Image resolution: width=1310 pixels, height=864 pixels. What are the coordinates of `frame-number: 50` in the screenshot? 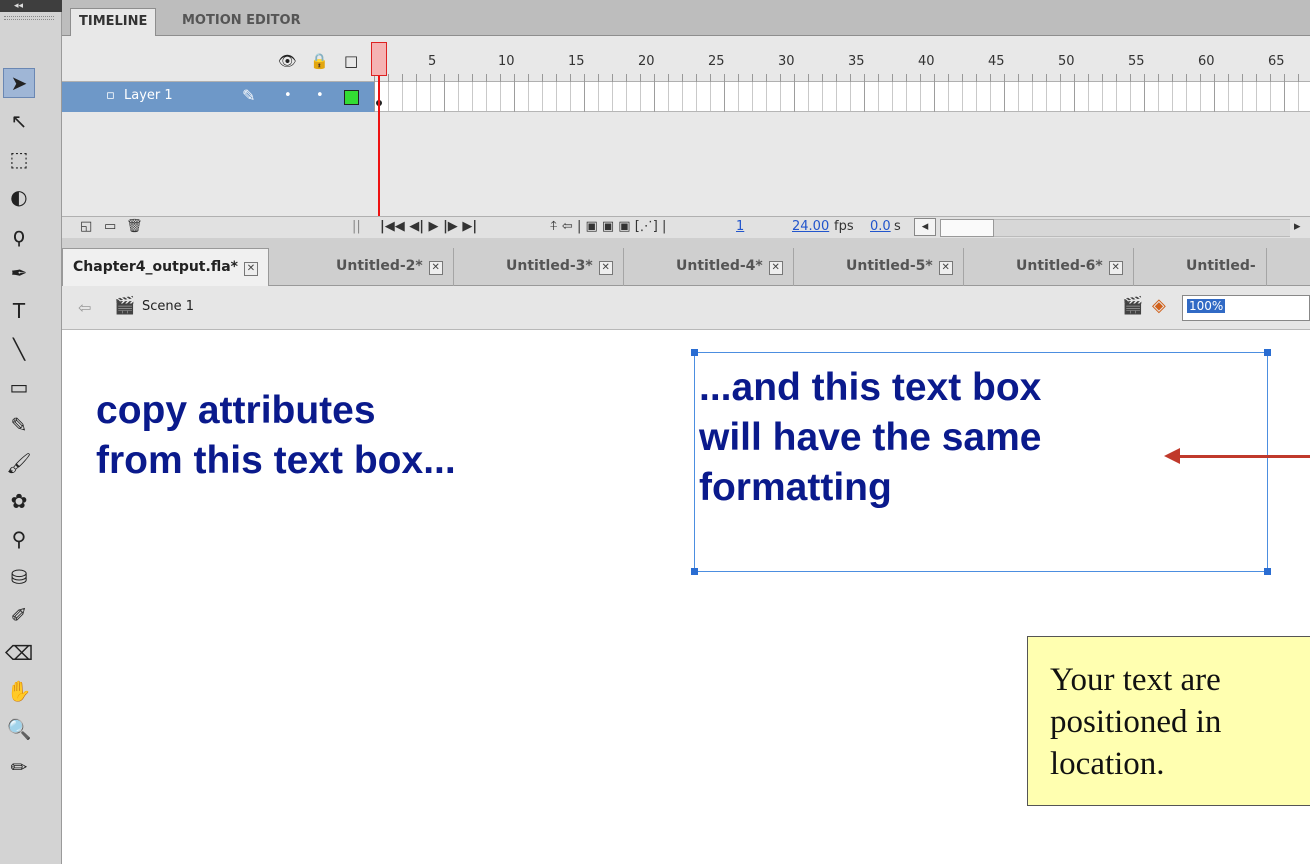 It's located at (1066, 61).